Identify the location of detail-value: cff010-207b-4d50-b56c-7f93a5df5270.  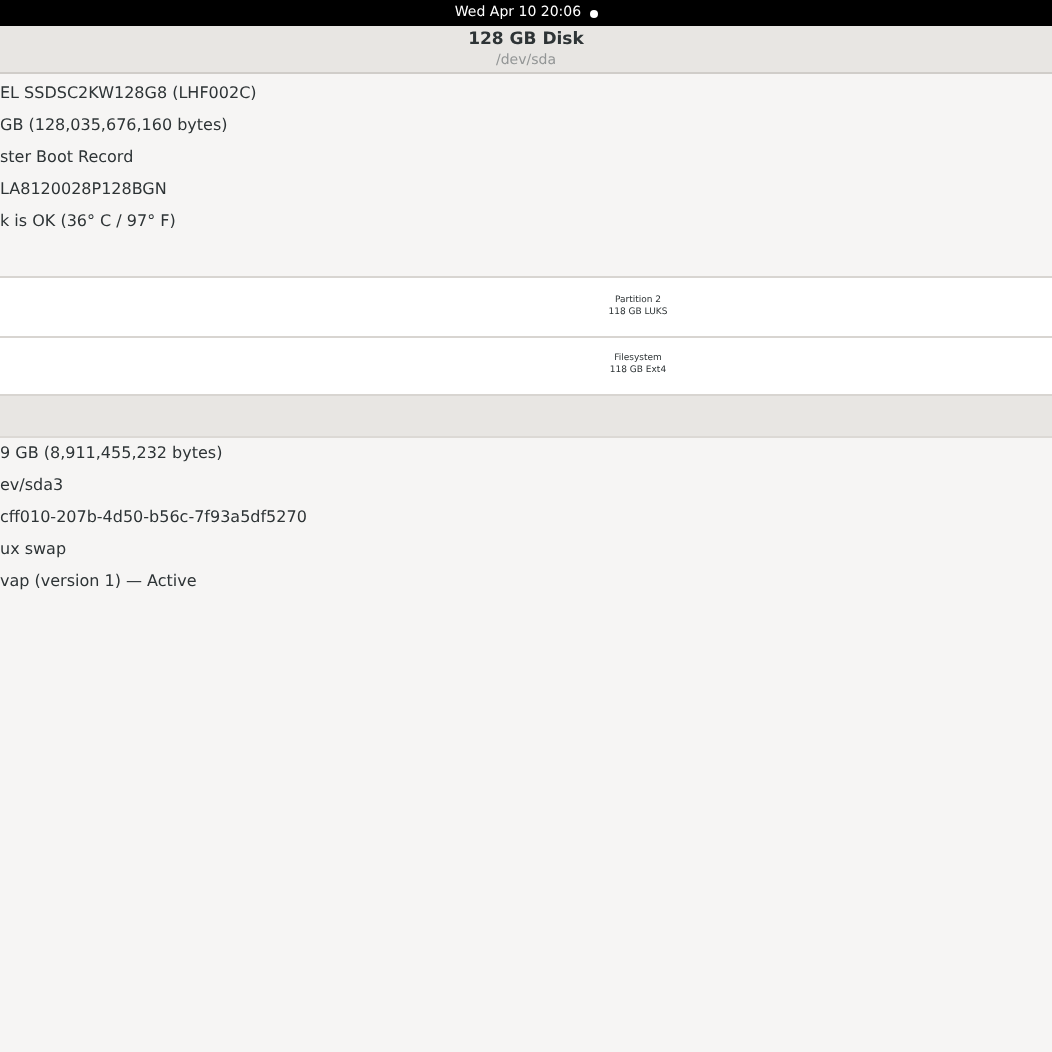
(154, 518).